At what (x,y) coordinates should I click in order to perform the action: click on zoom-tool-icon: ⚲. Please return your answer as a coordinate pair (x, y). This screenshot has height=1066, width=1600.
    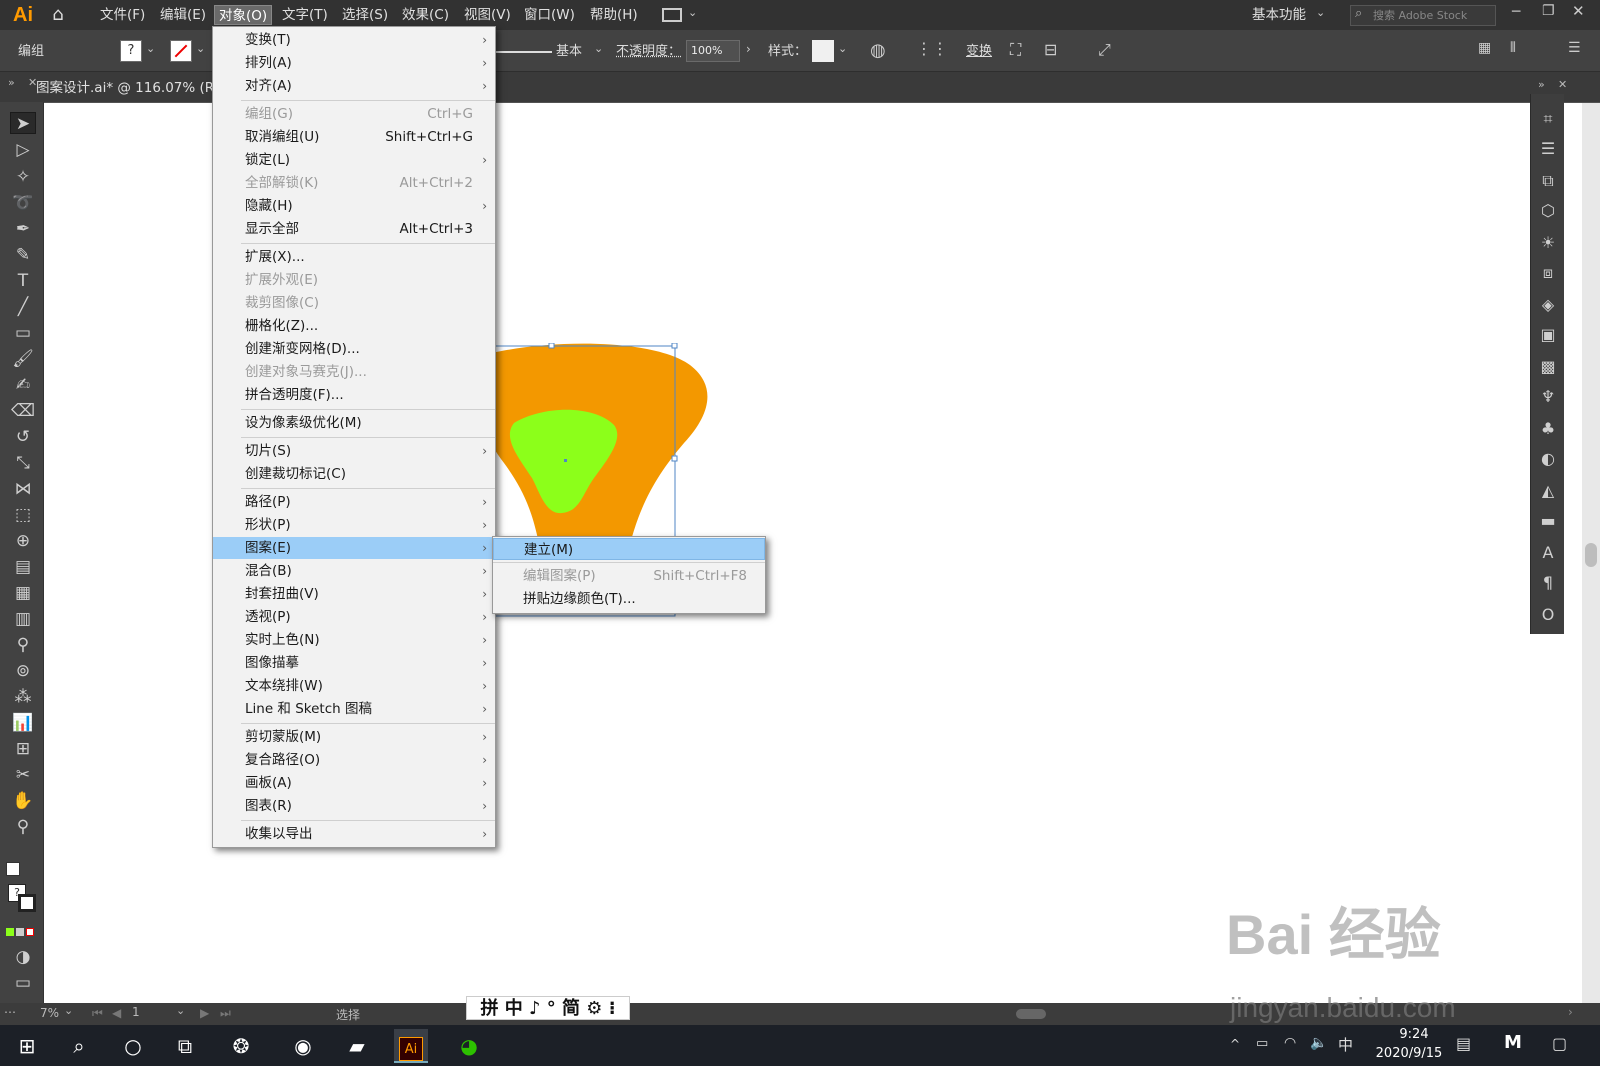
    Looking at the image, I should click on (23, 827).